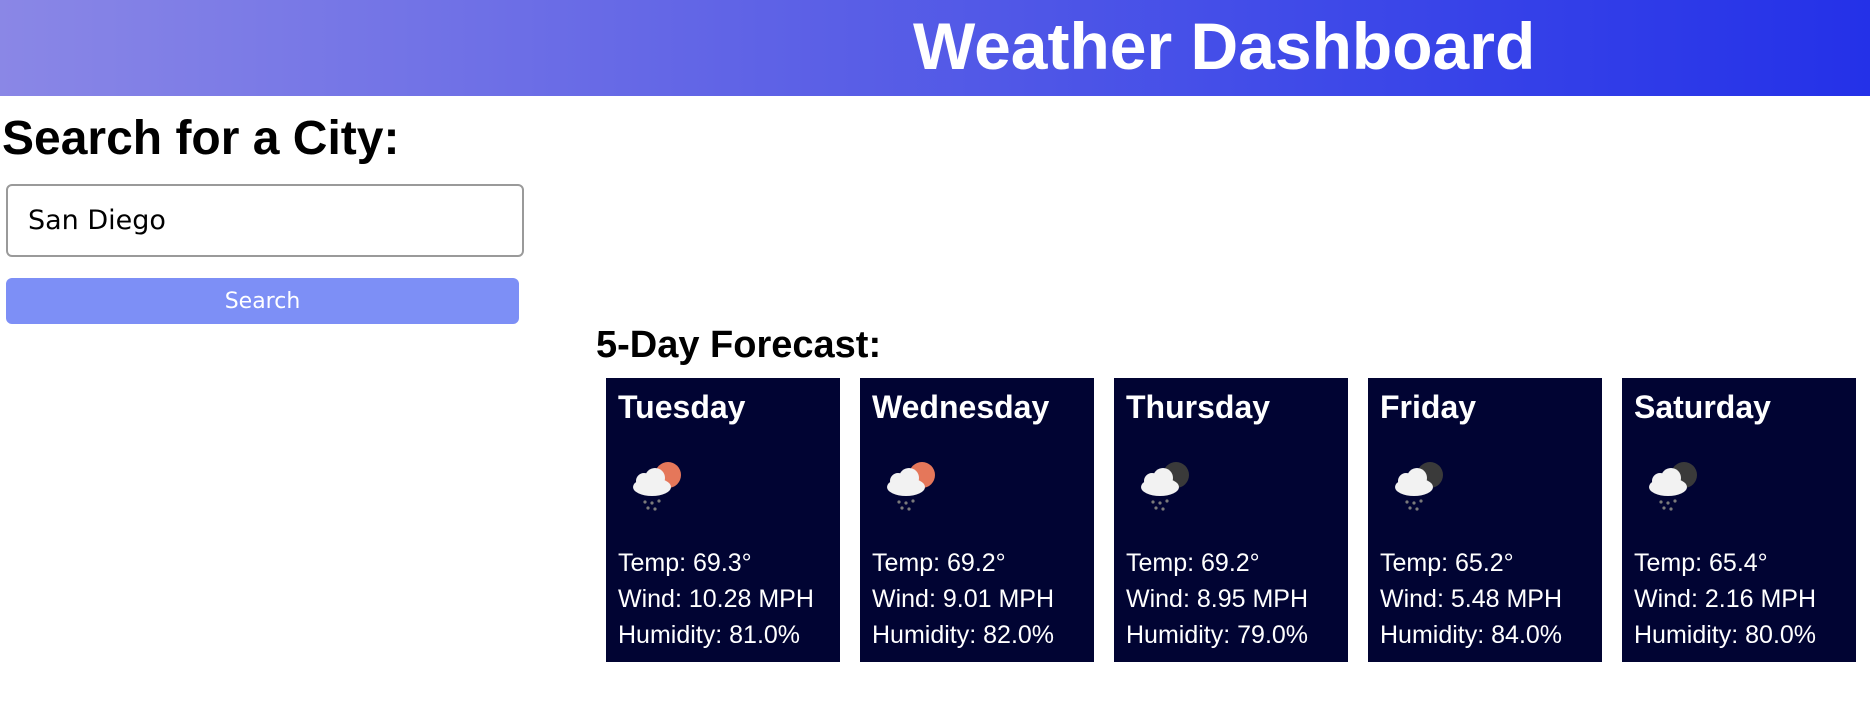  Describe the element at coordinates (739, 345) in the screenshot. I see `forecast-heading: 5-Day Forecast:` at that location.